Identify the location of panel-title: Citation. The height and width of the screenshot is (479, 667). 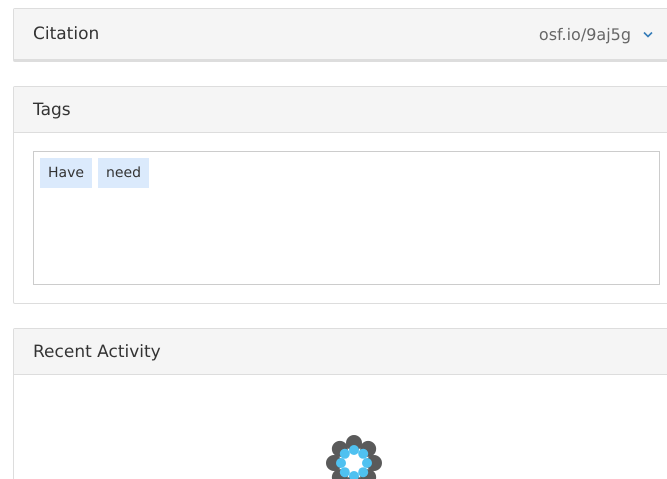
(66, 34).